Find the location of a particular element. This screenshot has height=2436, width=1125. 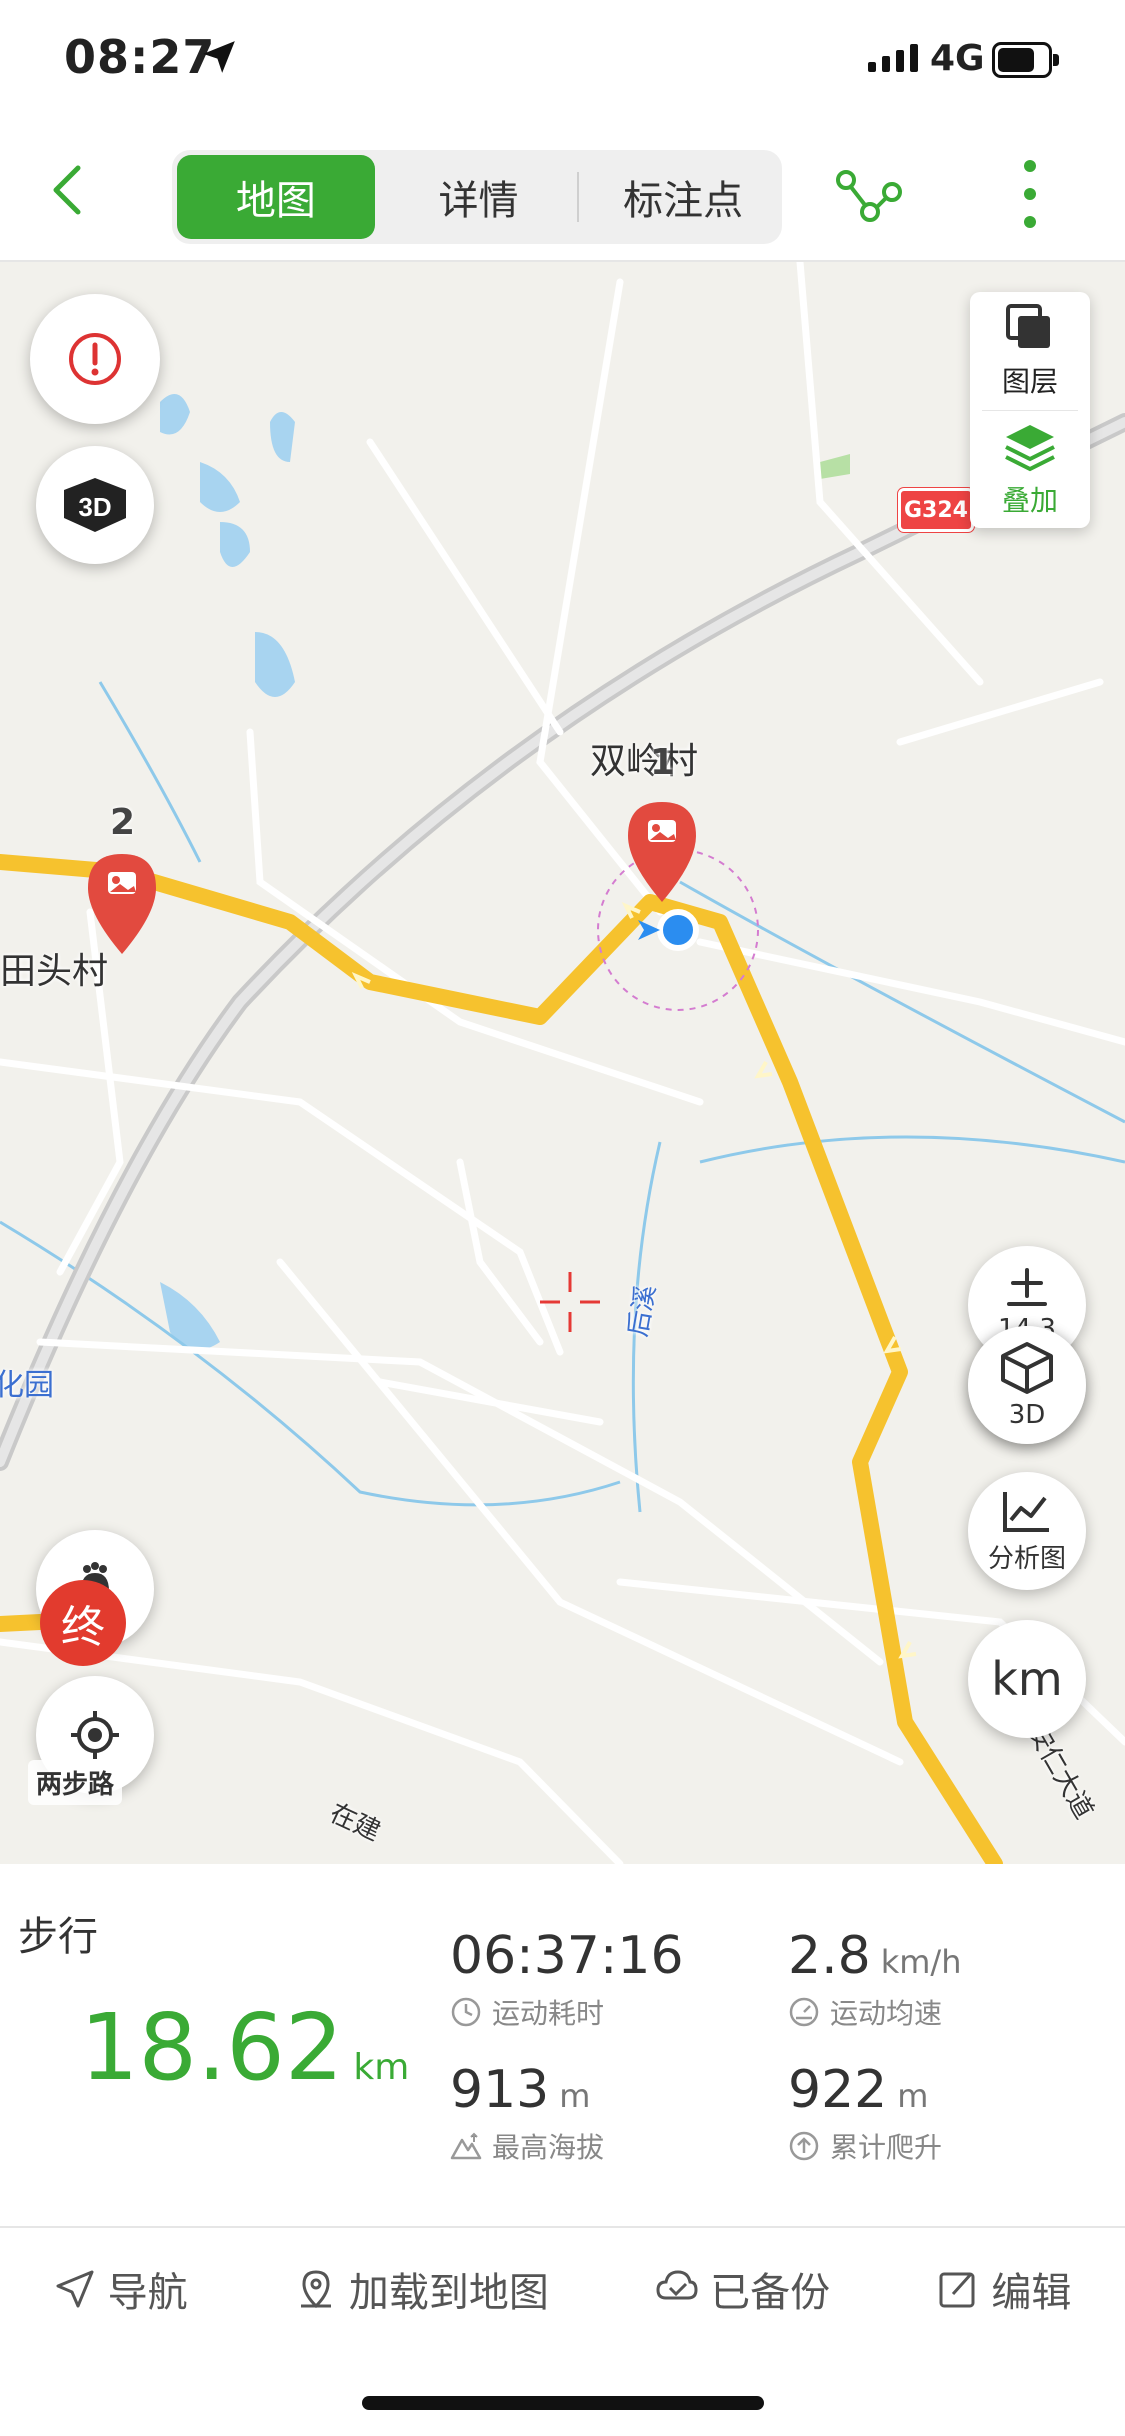

3d-cube-icon: 3D is located at coordinates (95, 505).